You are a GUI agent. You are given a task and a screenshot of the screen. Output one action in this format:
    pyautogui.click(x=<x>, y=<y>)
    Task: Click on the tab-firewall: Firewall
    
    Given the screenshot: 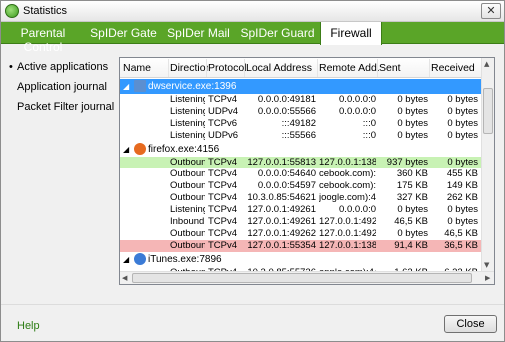 What is the action you would take?
    pyautogui.click(x=351, y=33)
    